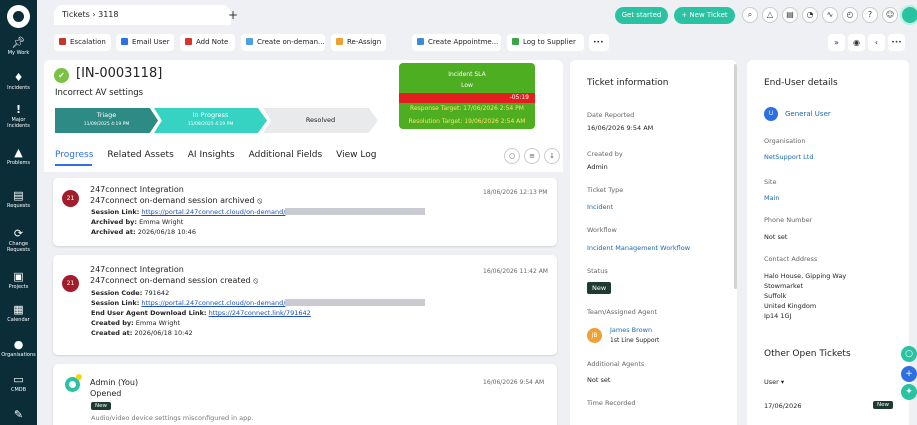  I want to click on assigned-agent-link: James Brown, so click(631, 330).